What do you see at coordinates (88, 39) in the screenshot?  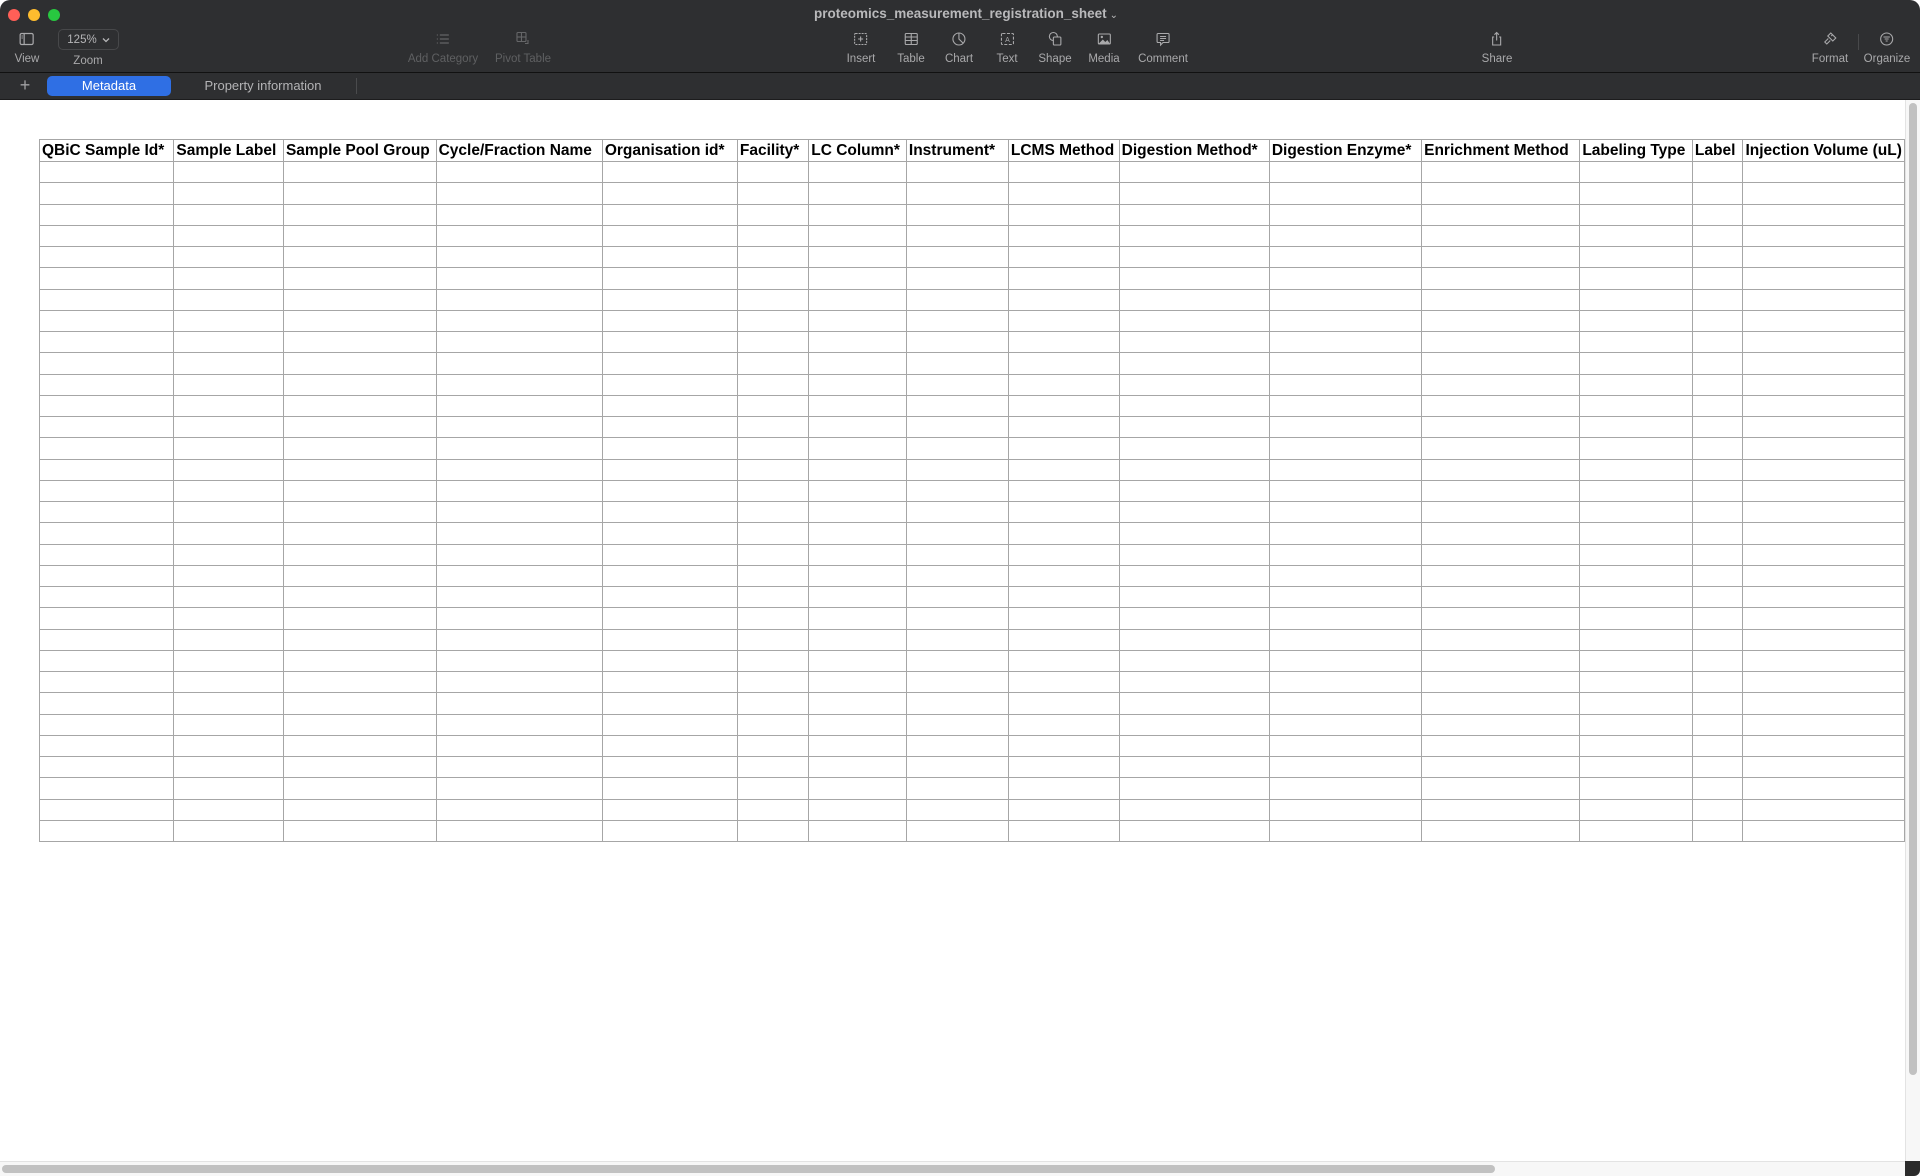 I see `zoom-select: 125%` at bounding box center [88, 39].